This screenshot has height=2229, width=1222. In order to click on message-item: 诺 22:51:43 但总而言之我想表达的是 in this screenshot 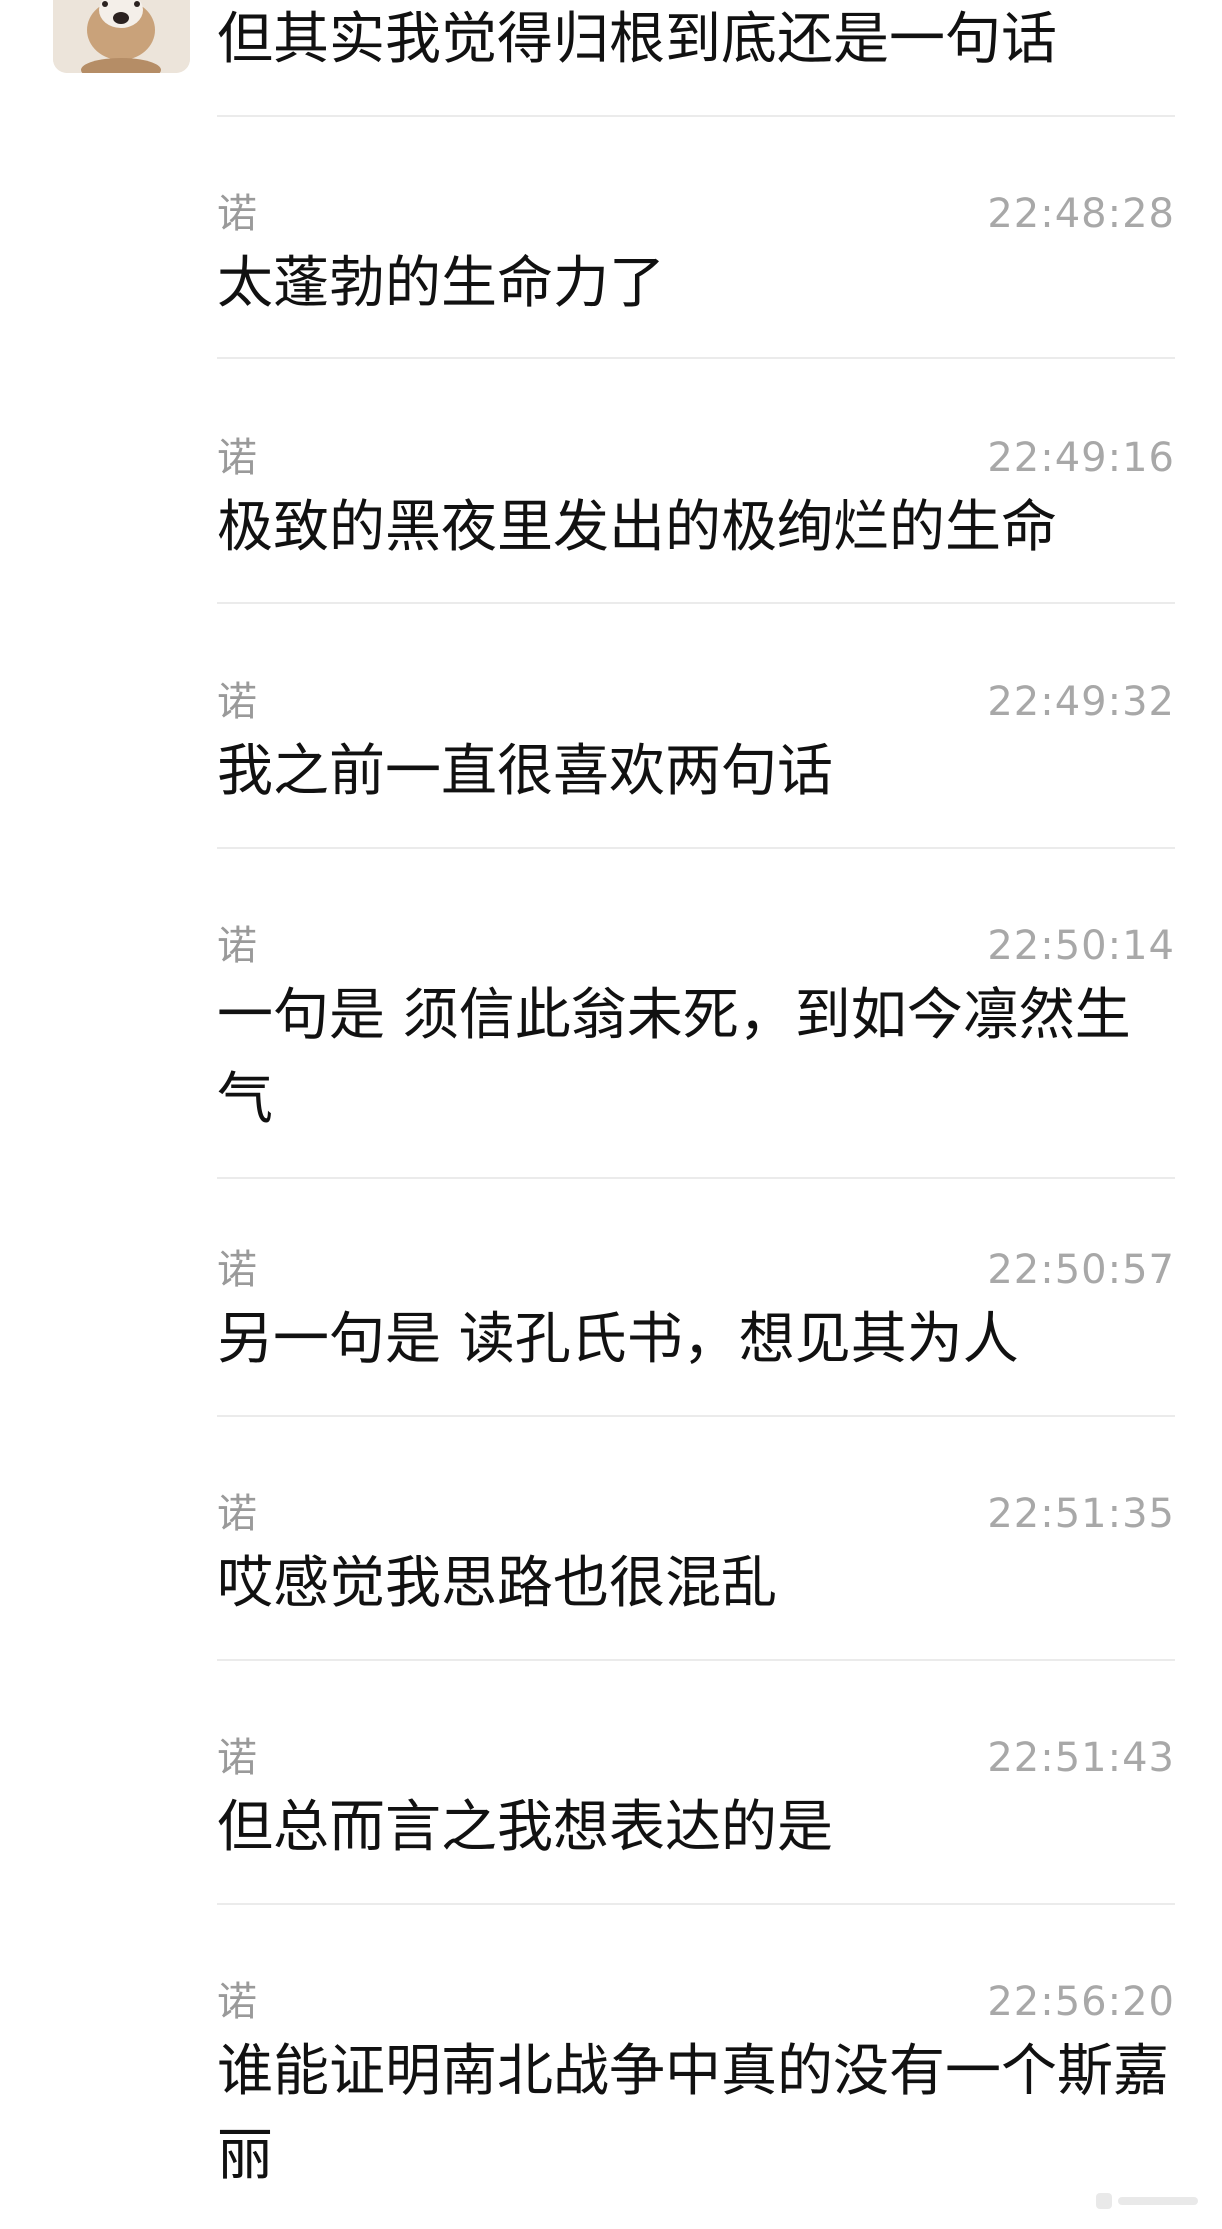, I will do `click(696, 1799)`.